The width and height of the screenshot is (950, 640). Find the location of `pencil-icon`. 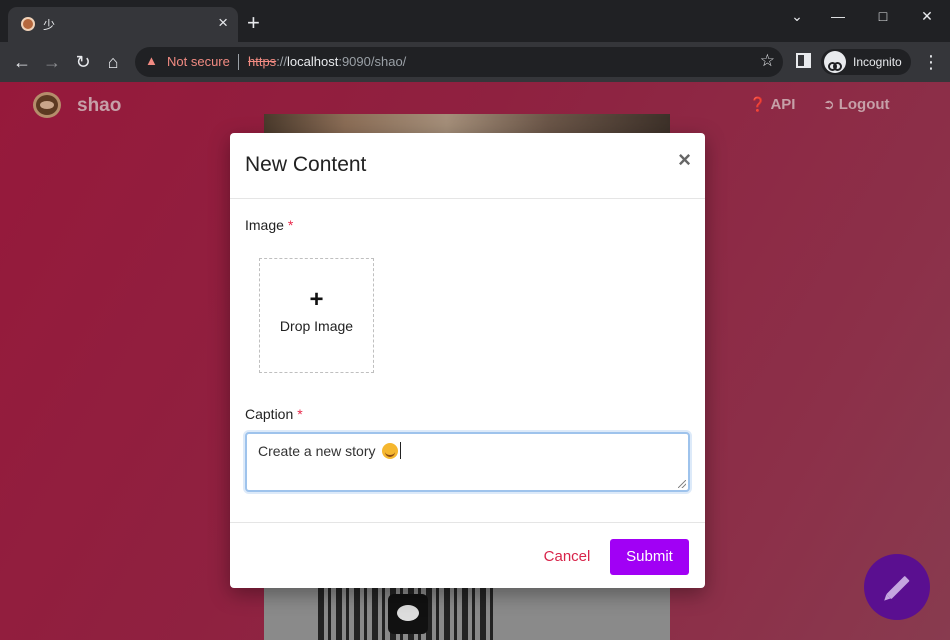

pencil-icon is located at coordinates (898, 587).